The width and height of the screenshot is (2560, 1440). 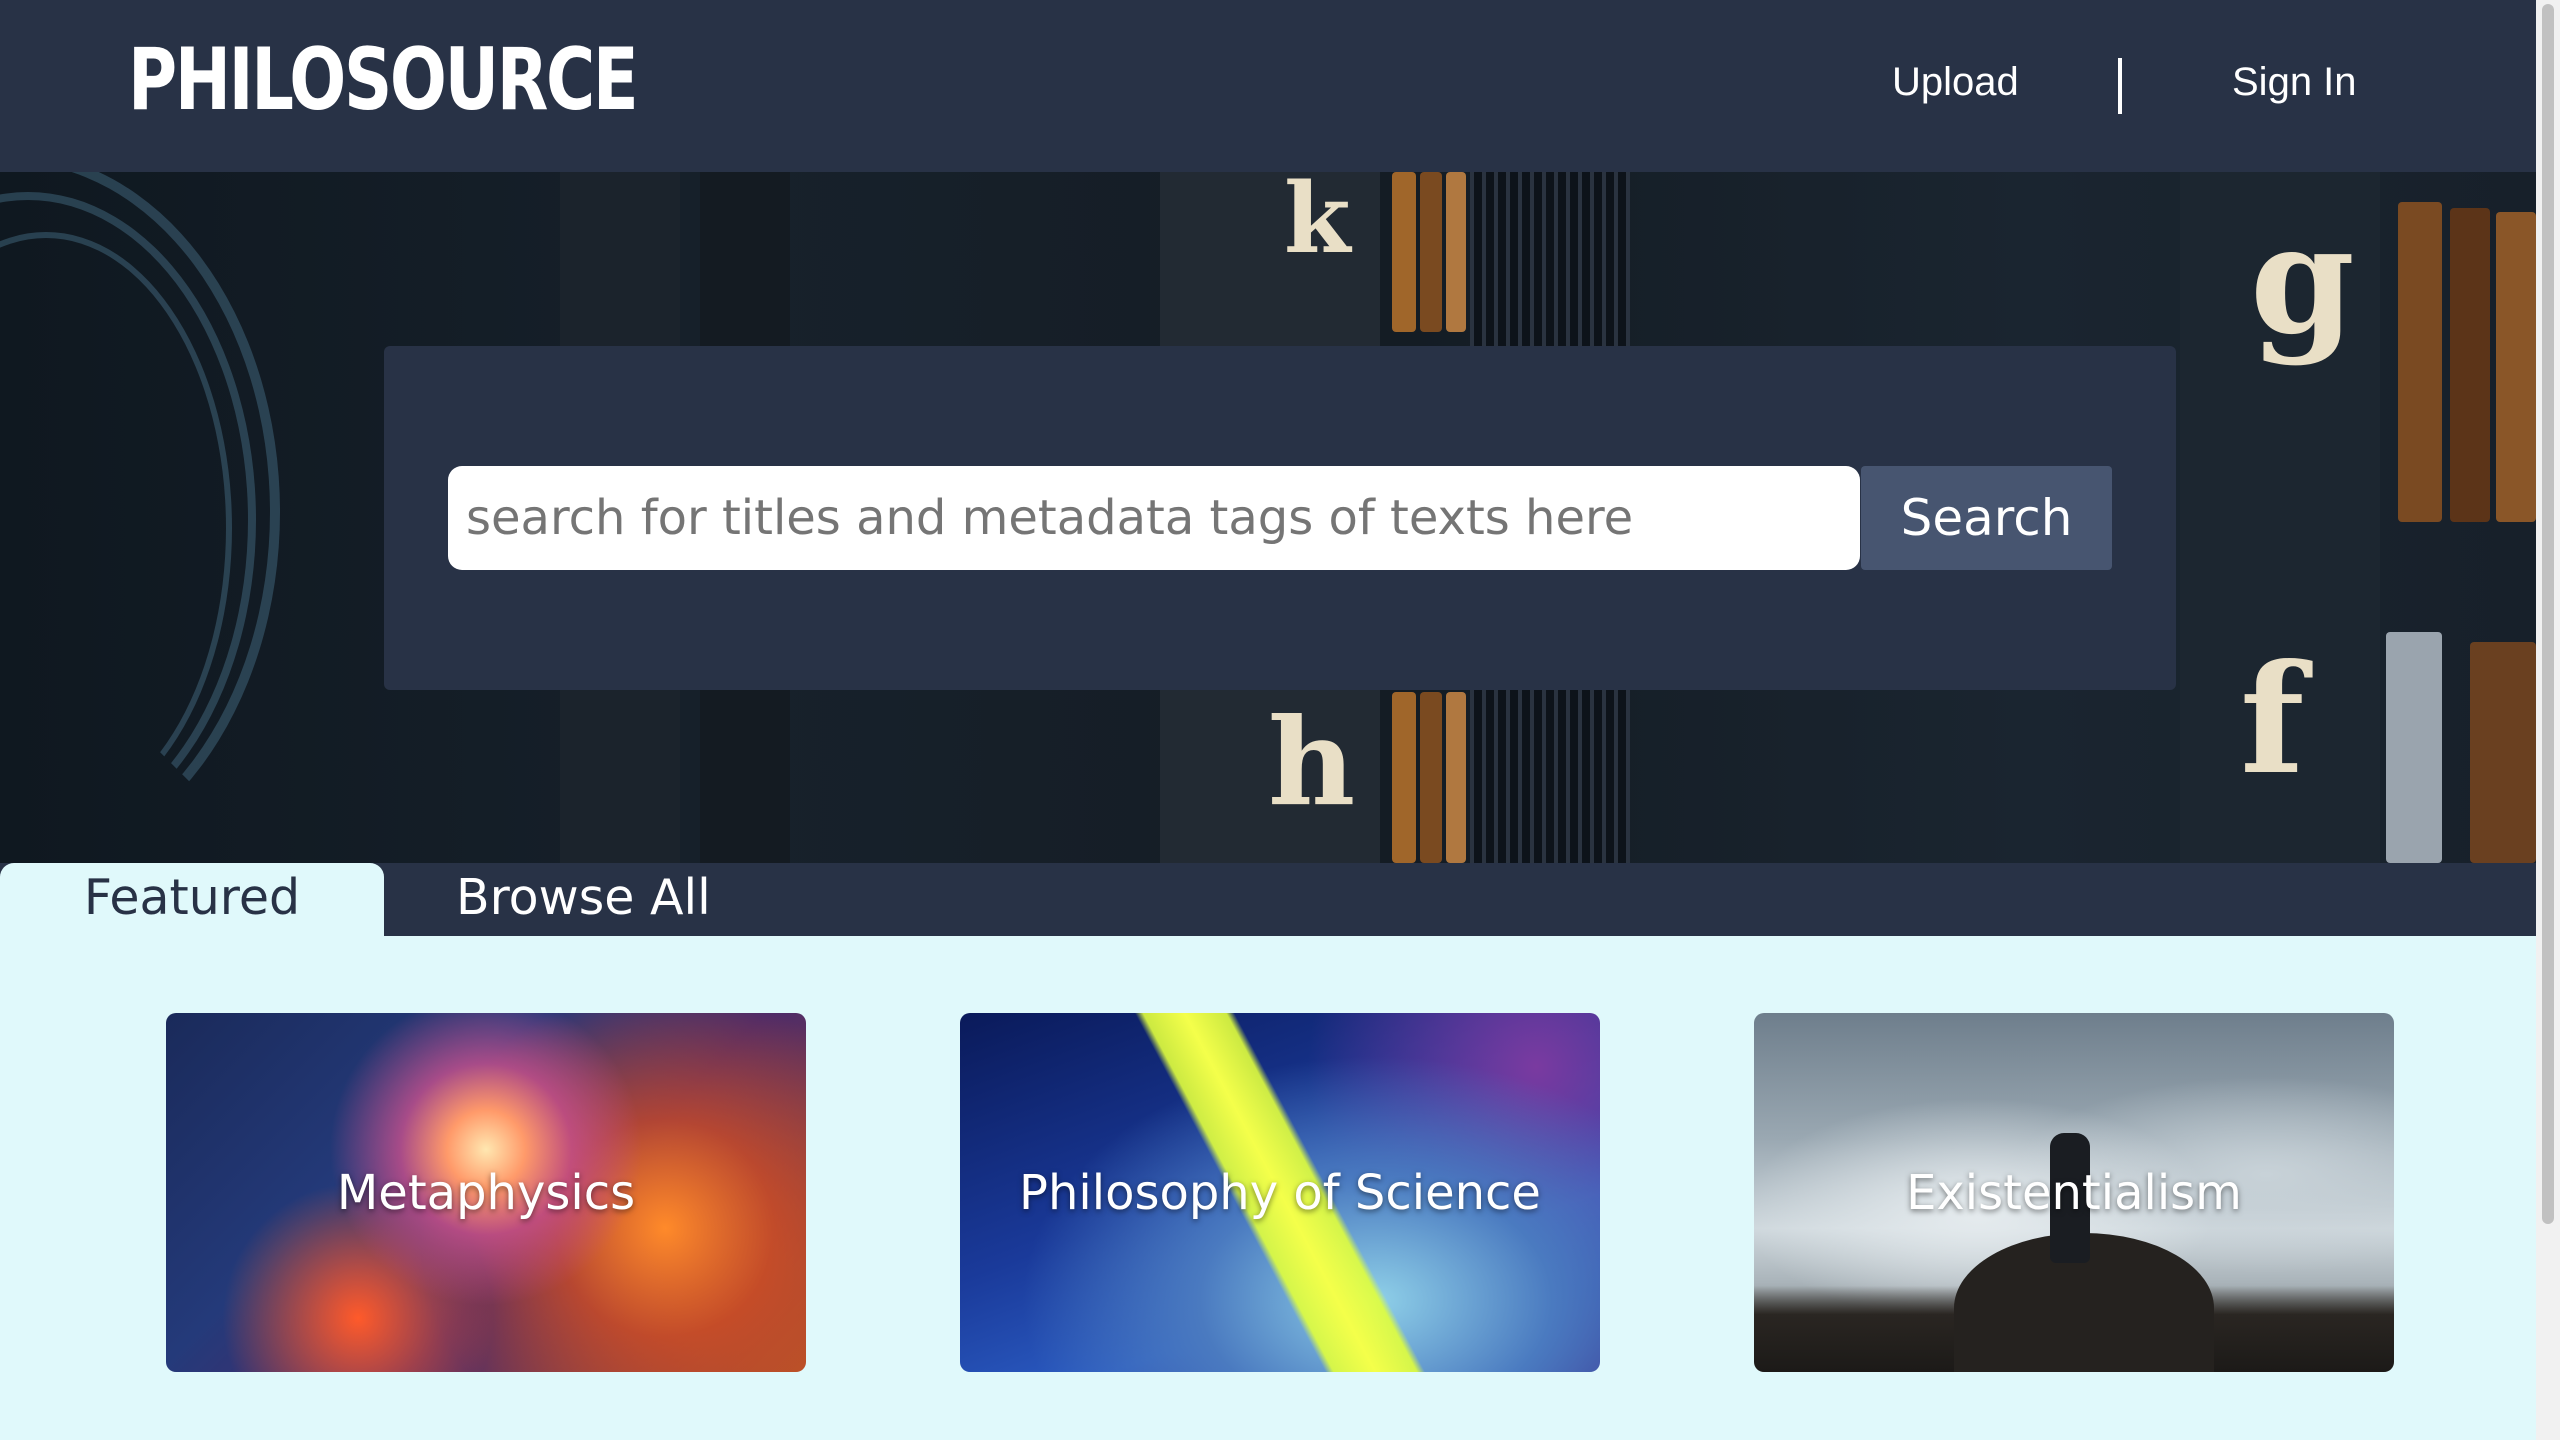 I want to click on scrollbar-thumb, so click(x=2548, y=614).